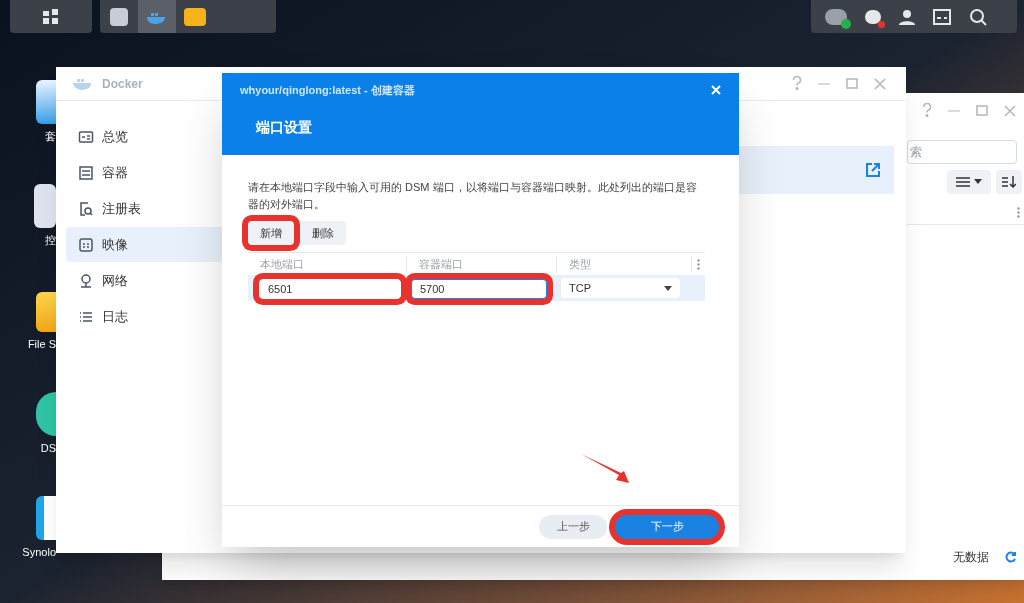 The height and width of the screenshot is (603, 1024). What do you see at coordinates (907, 16) in the screenshot?
I see `user-icon` at bounding box center [907, 16].